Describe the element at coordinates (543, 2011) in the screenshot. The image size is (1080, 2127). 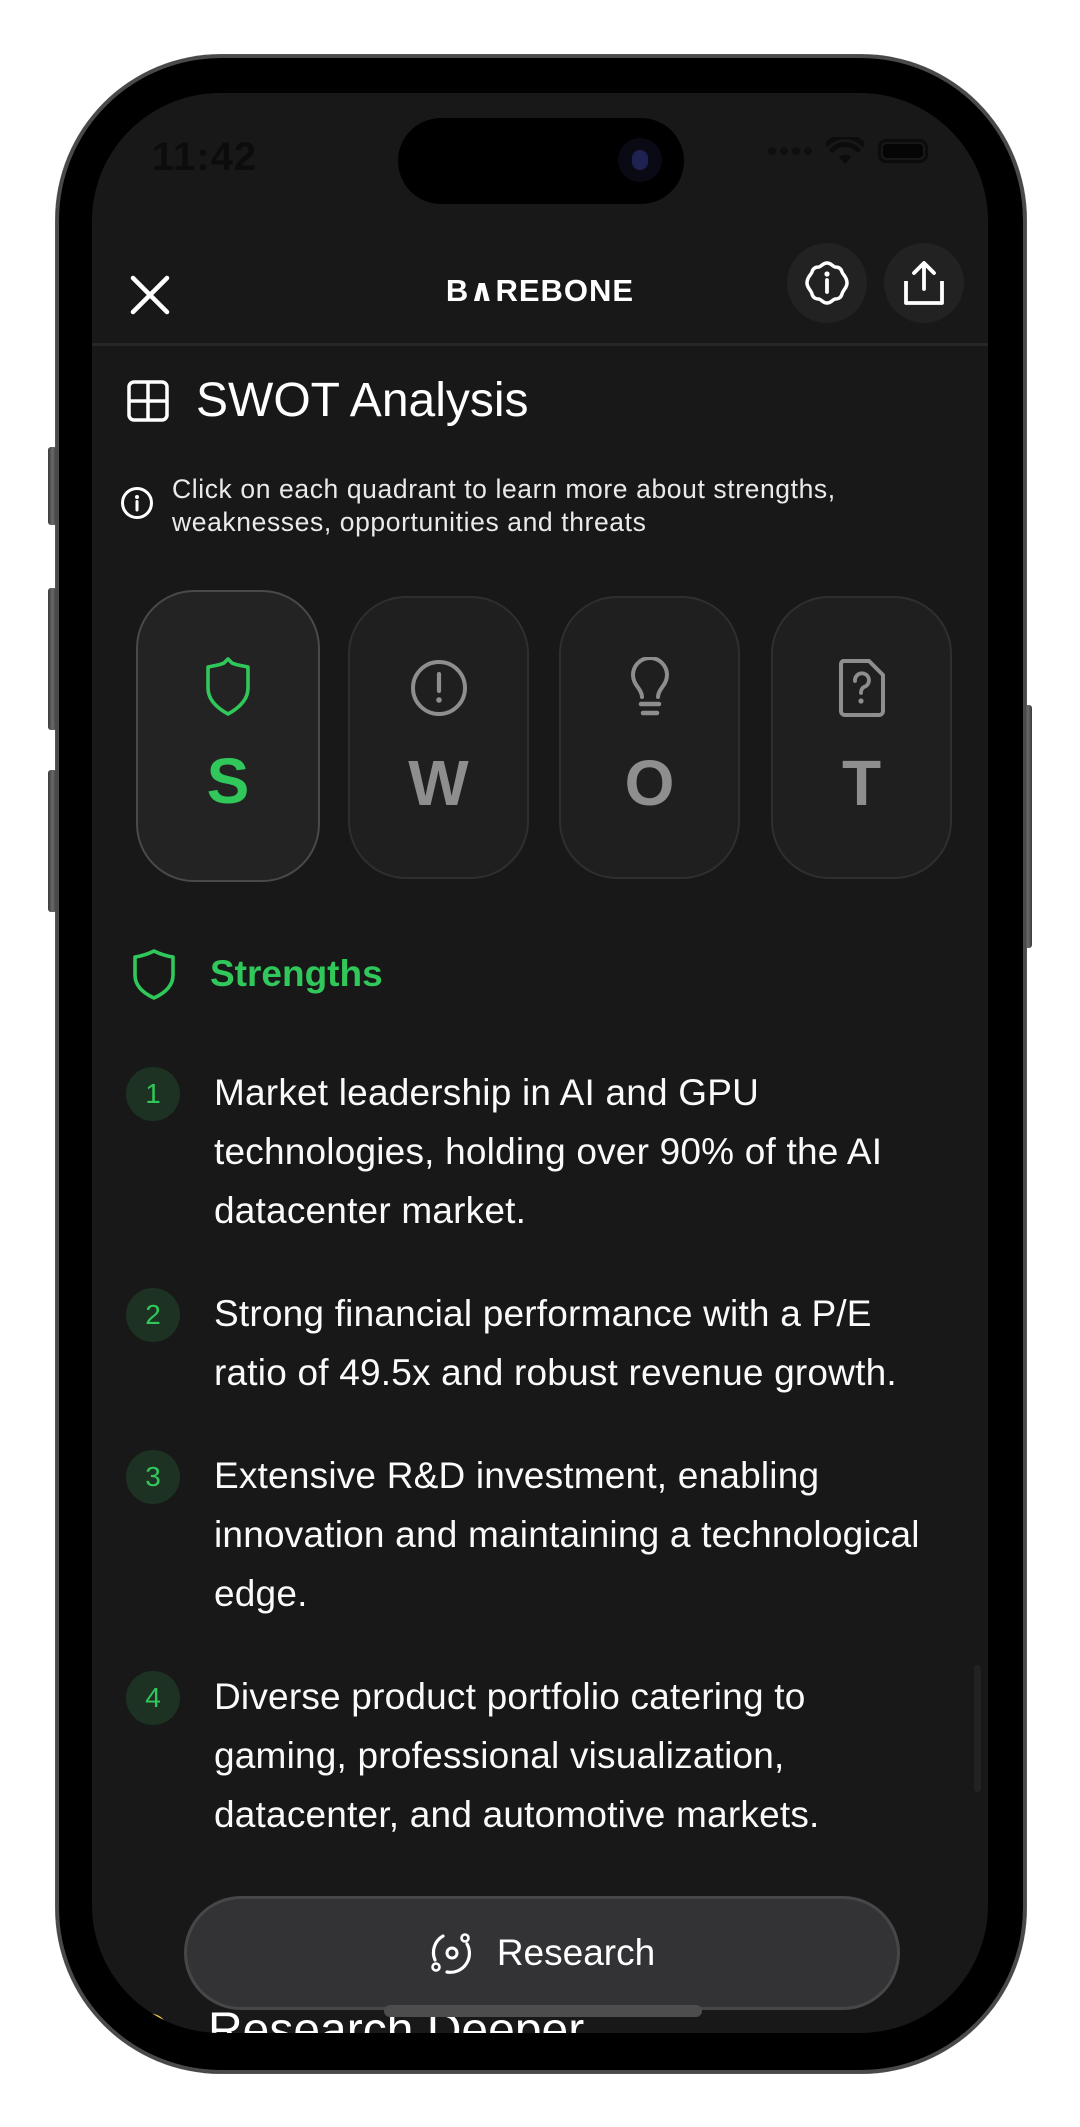
I see `home-indicator` at that location.